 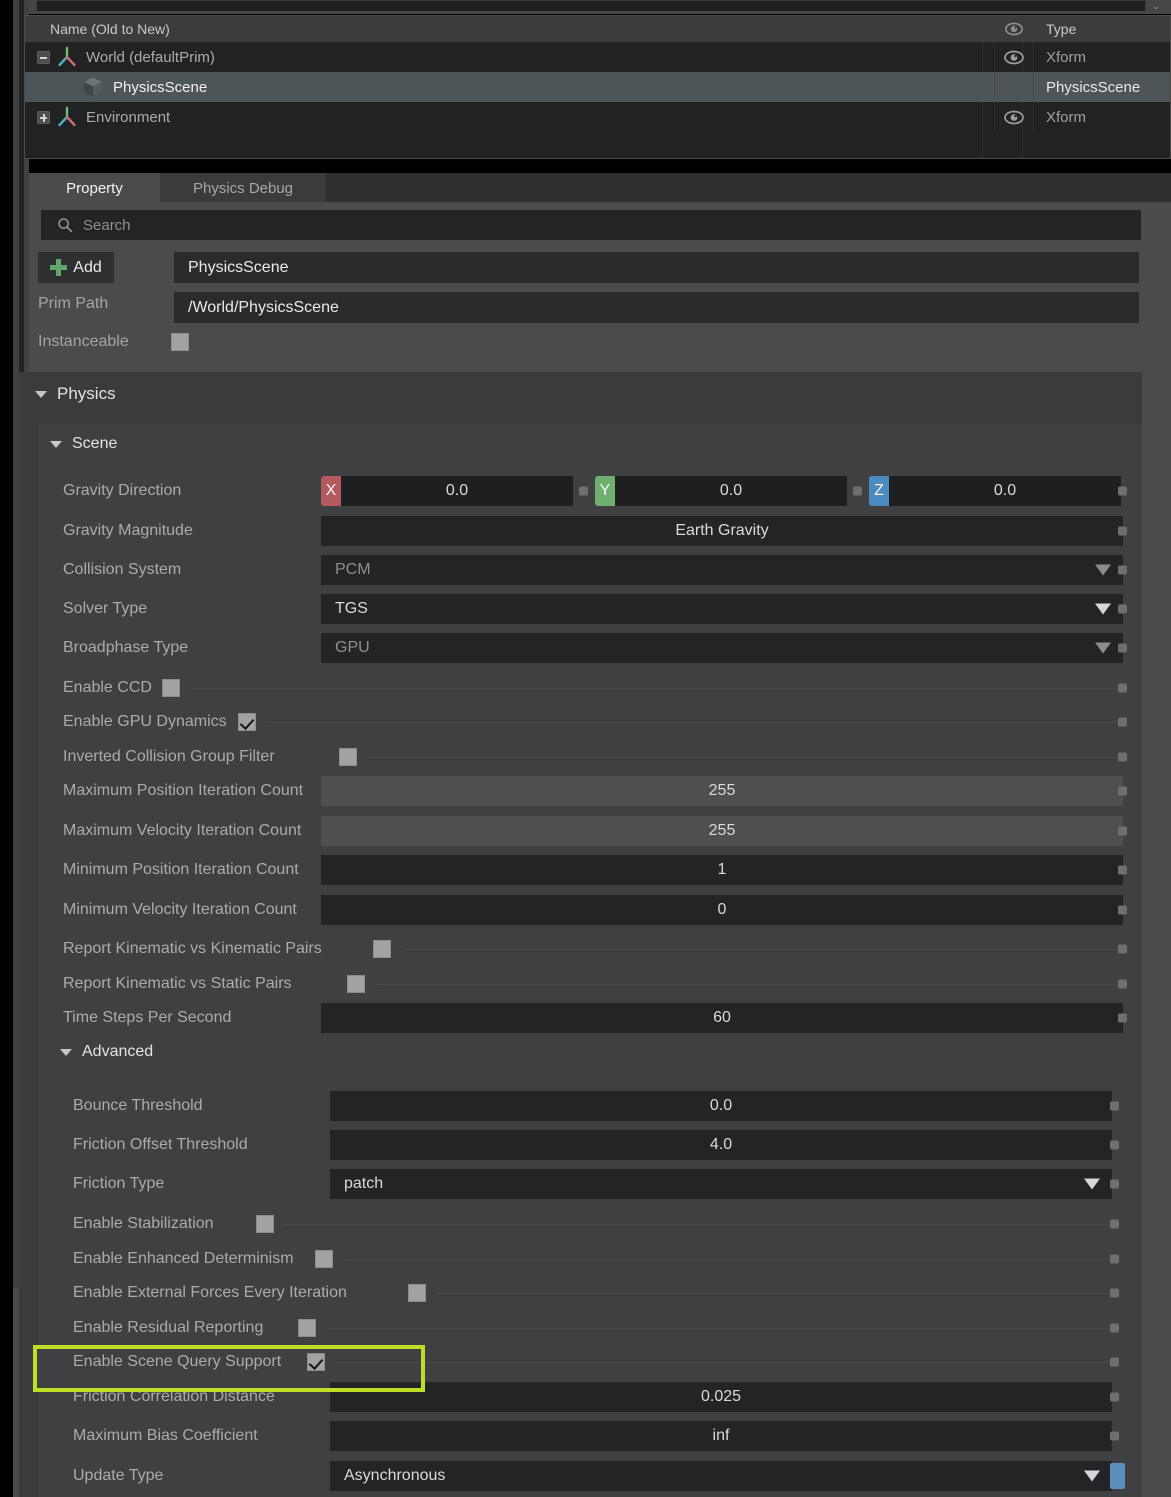 What do you see at coordinates (106, 1052) in the screenshot?
I see `advanced-group-header: Advanced` at bounding box center [106, 1052].